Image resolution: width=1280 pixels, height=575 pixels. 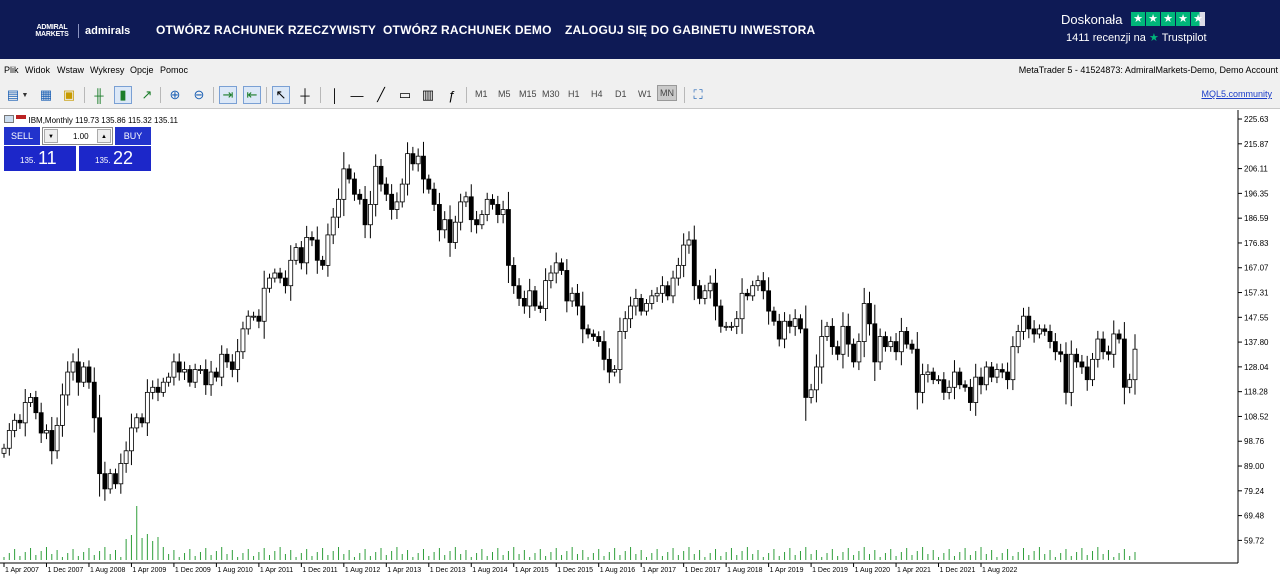 What do you see at coordinates (621, 94) in the screenshot?
I see `timeframe-d1: D1` at bounding box center [621, 94].